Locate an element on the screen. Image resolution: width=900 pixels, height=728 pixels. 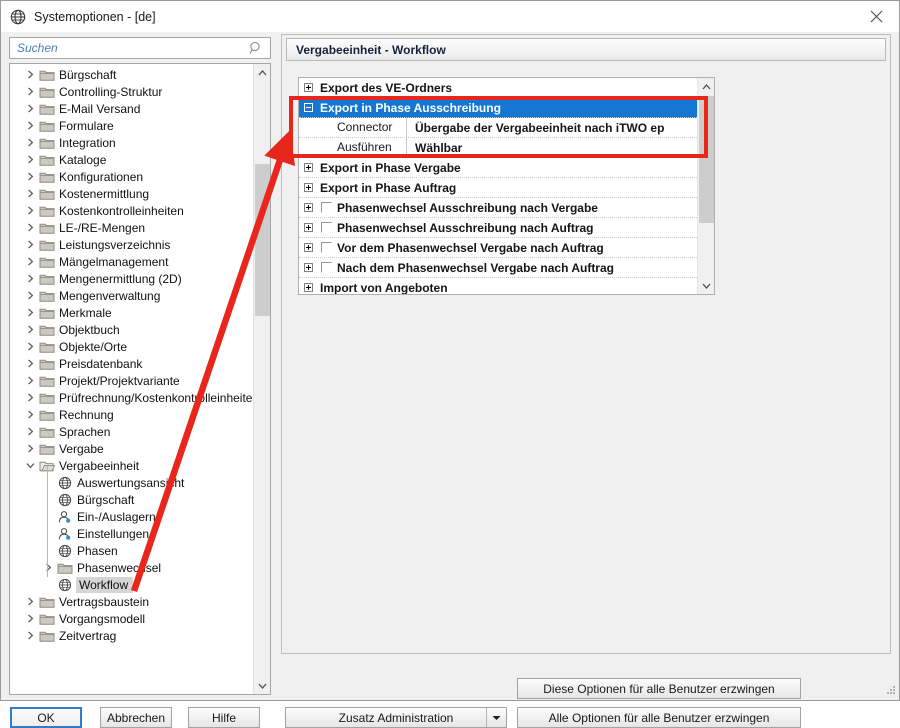
ok-button: OK is located at coordinates (46, 717).